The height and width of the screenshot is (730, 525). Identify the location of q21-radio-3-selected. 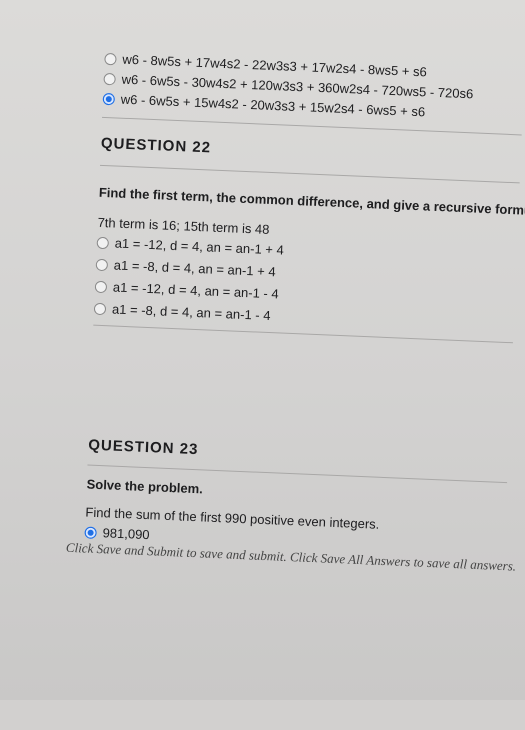
(109, 99).